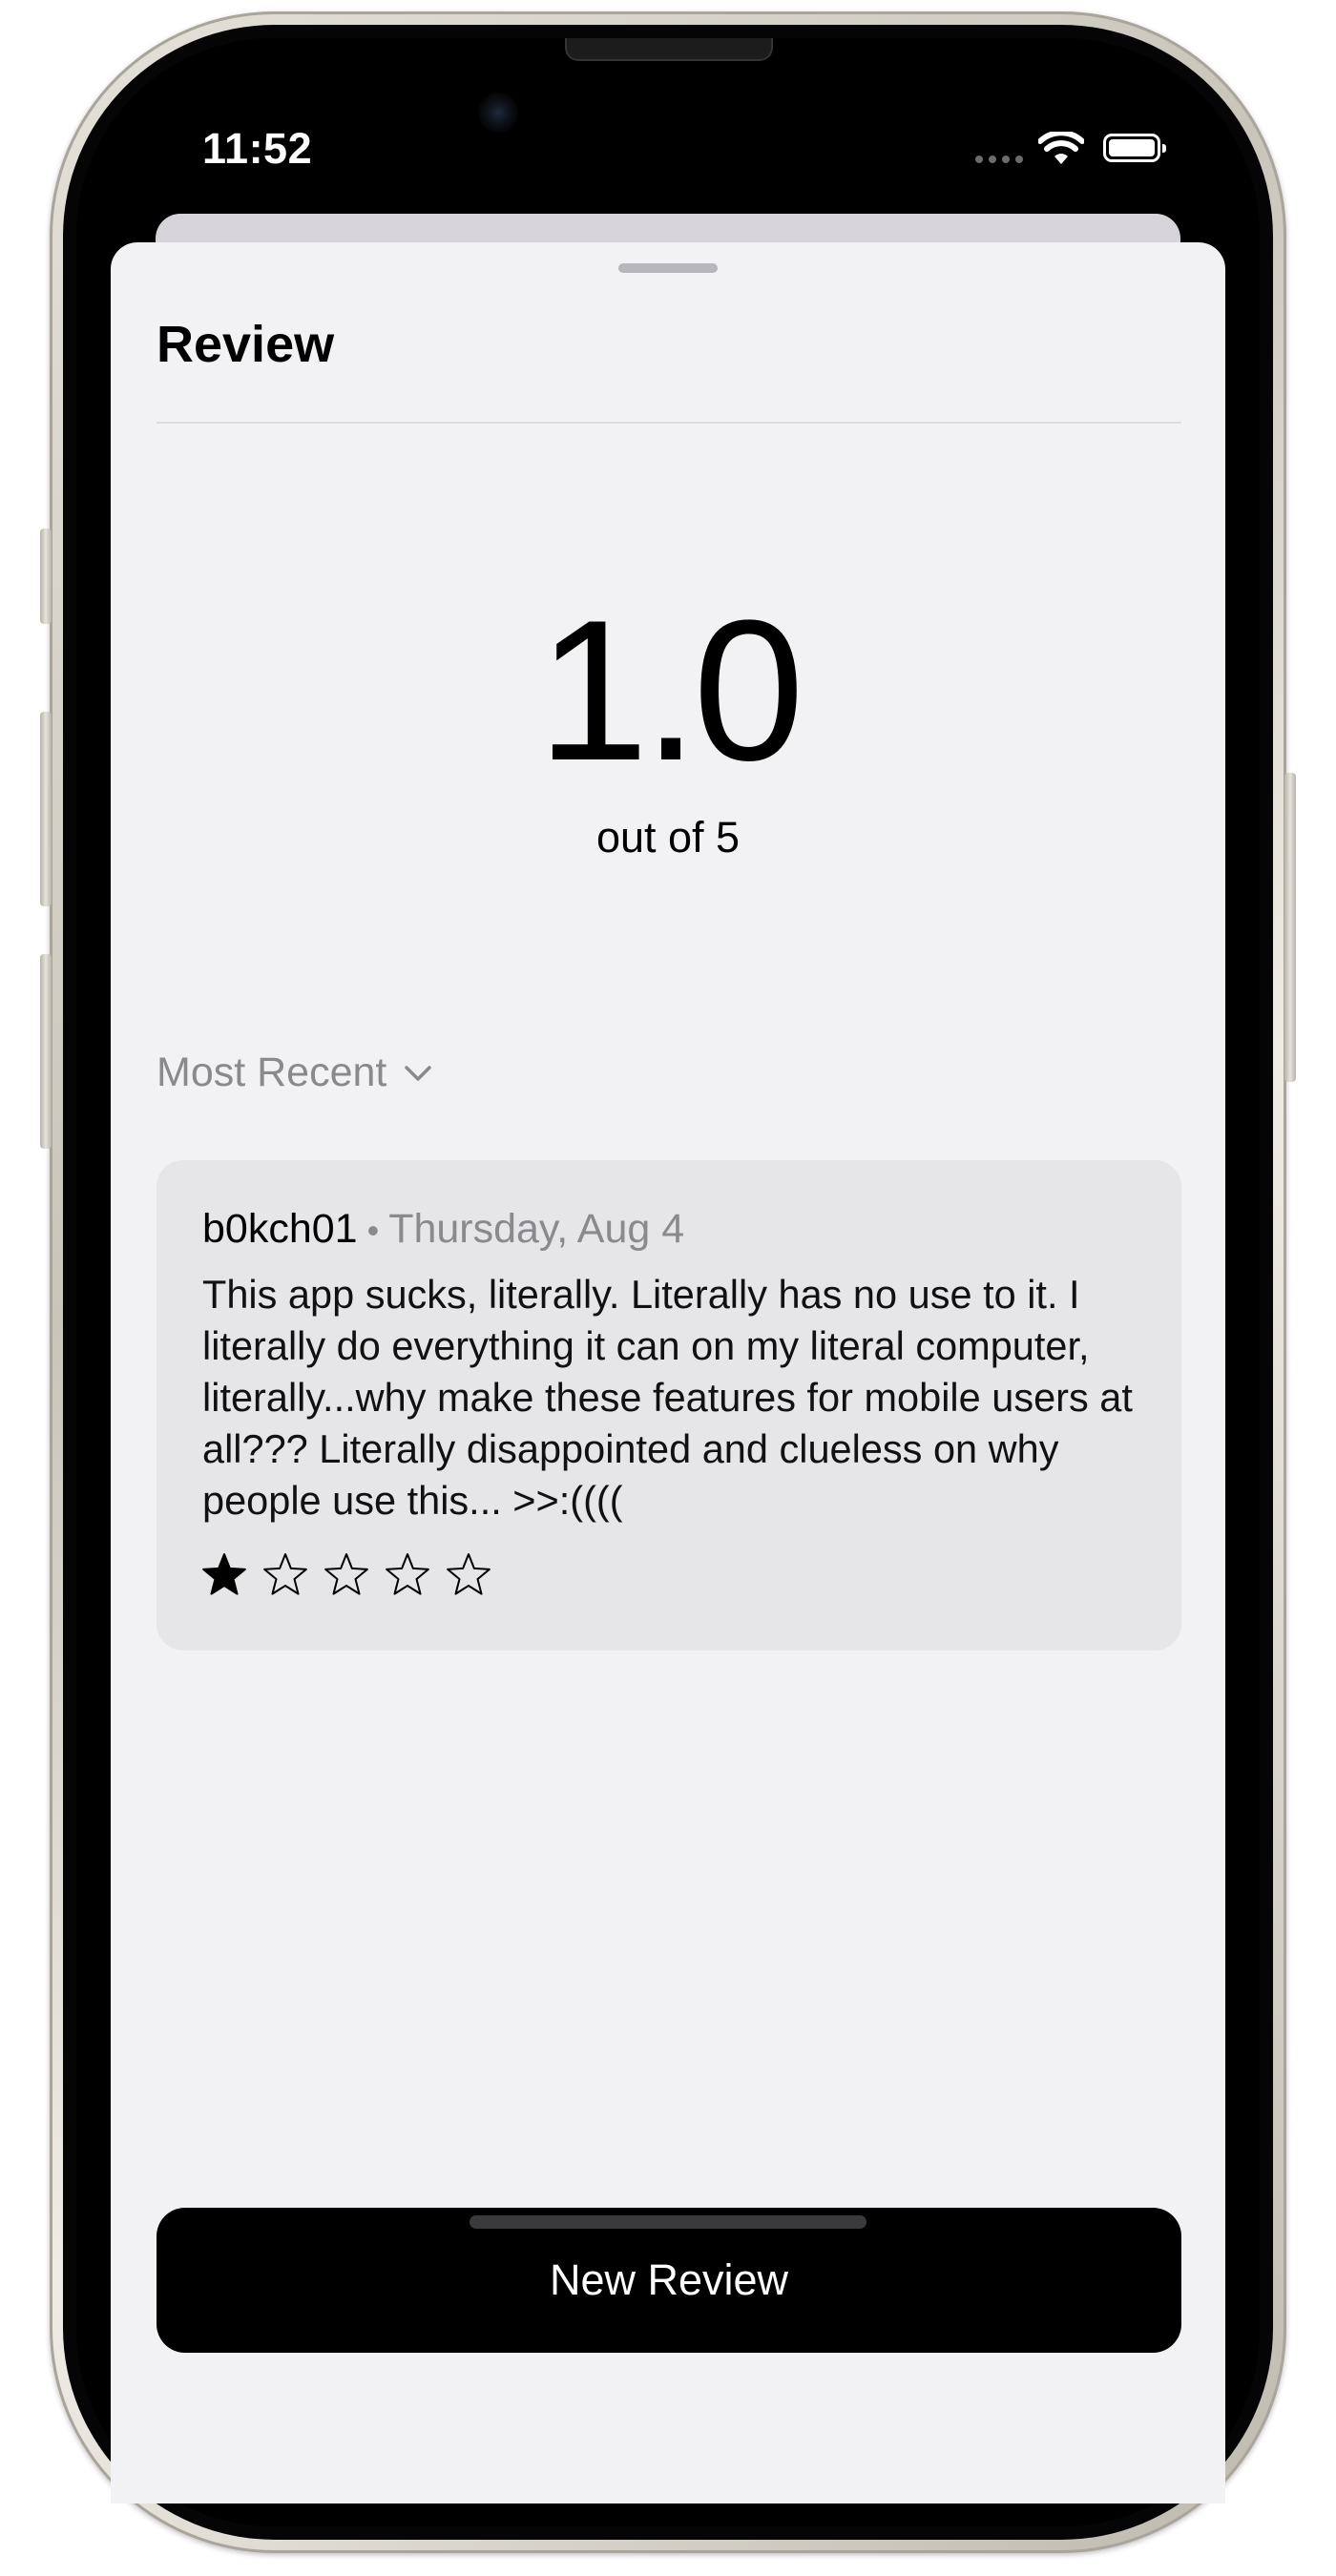  Describe the element at coordinates (999, 160) in the screenshot. I see `signal-dots-icon` at that location.